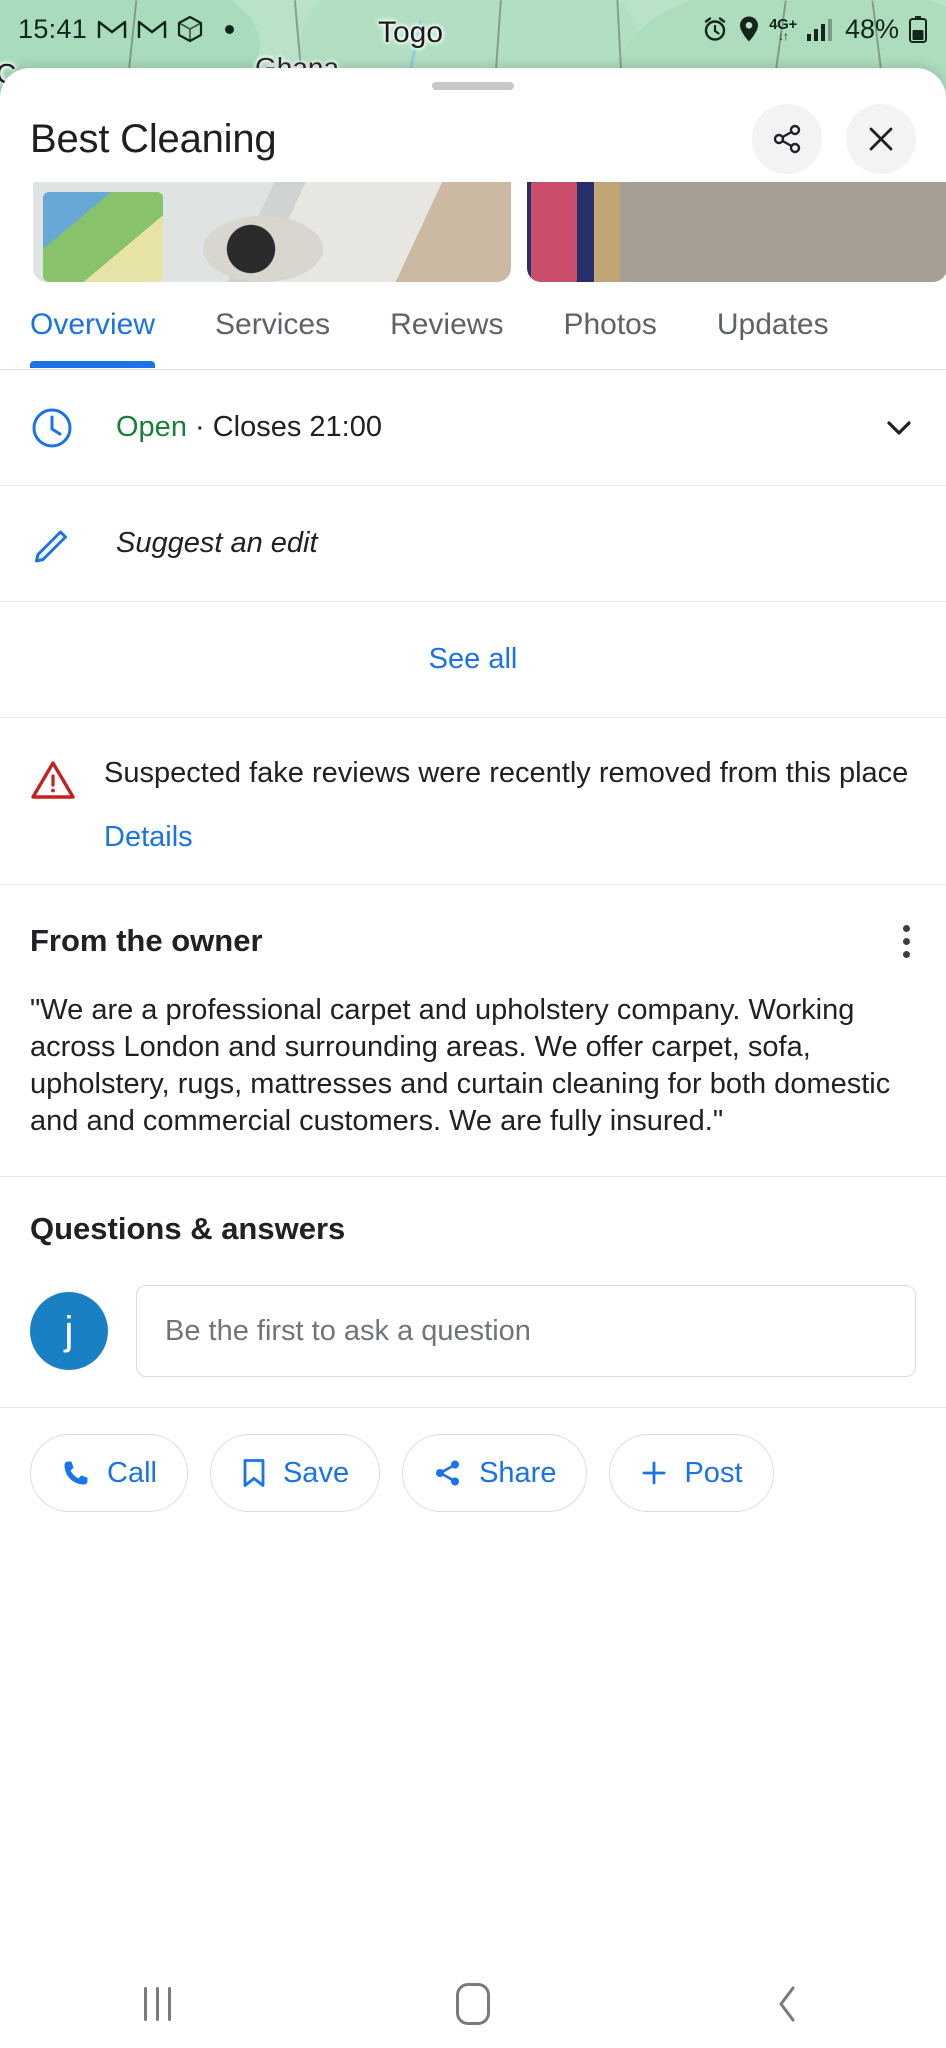 This screenshot has height=2048, width=946. I want to click on tab-label: Photos, so click(610, 324).